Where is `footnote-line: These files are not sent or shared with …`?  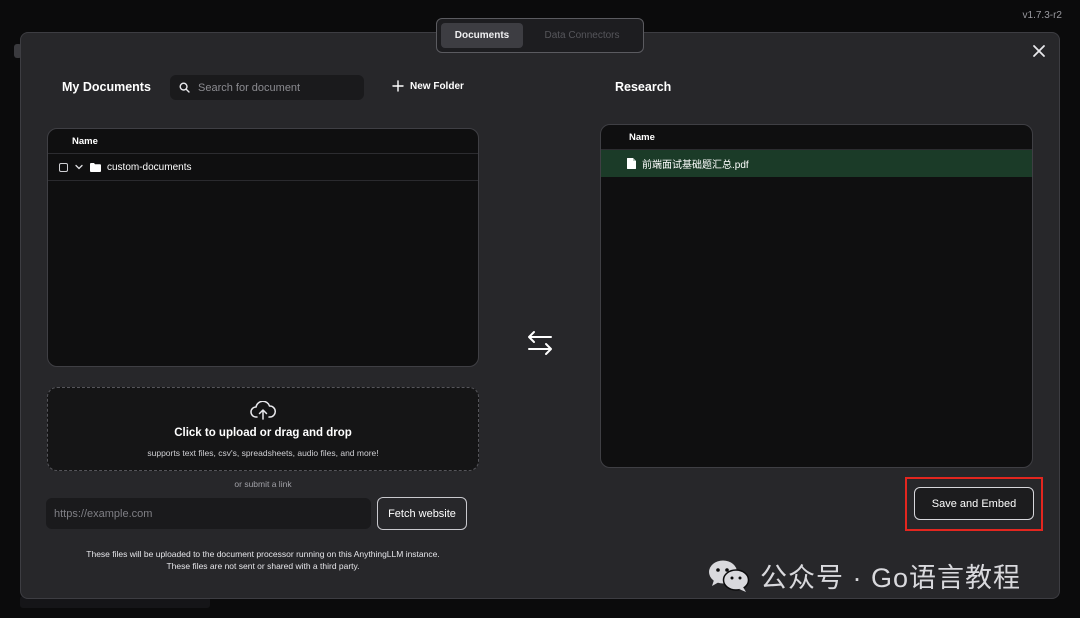
footnote-line: These files are not sent or shared with … is located at coordinates (263, 566).